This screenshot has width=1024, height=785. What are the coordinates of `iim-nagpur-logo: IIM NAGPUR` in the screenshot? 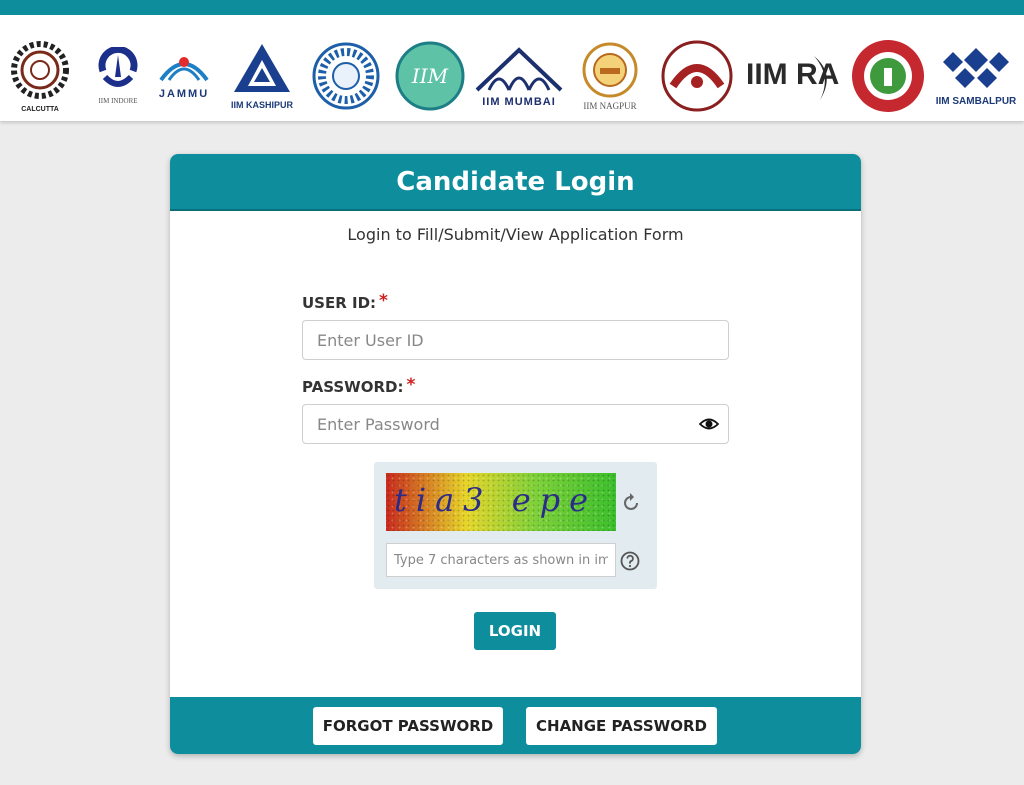 It's located at (610, 76).